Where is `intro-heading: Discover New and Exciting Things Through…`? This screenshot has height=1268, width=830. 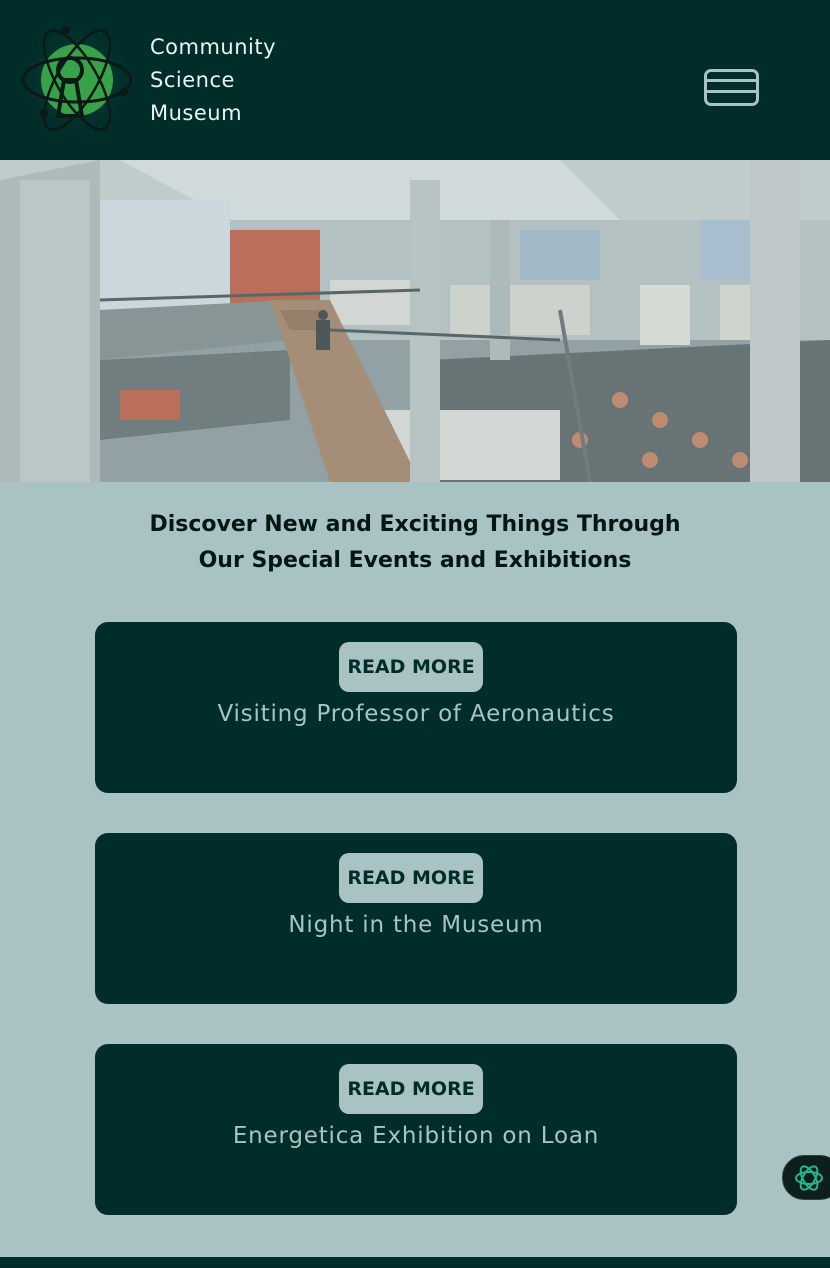 intro-heading: Discover New and Exciting Things Through… is located at coordinates (415, 543).